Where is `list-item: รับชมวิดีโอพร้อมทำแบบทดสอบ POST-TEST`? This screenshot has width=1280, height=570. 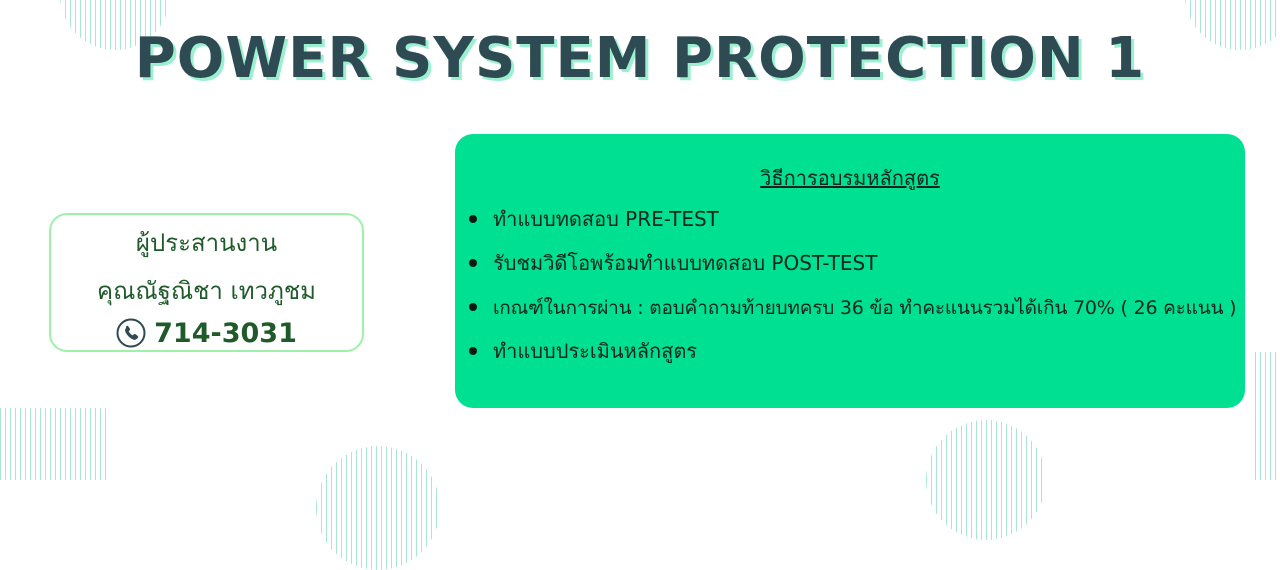
list-item: รับชมวิดีโอพร้อมทำแบบทดสอบ POST-TEST is located at coordinates (854, 270).